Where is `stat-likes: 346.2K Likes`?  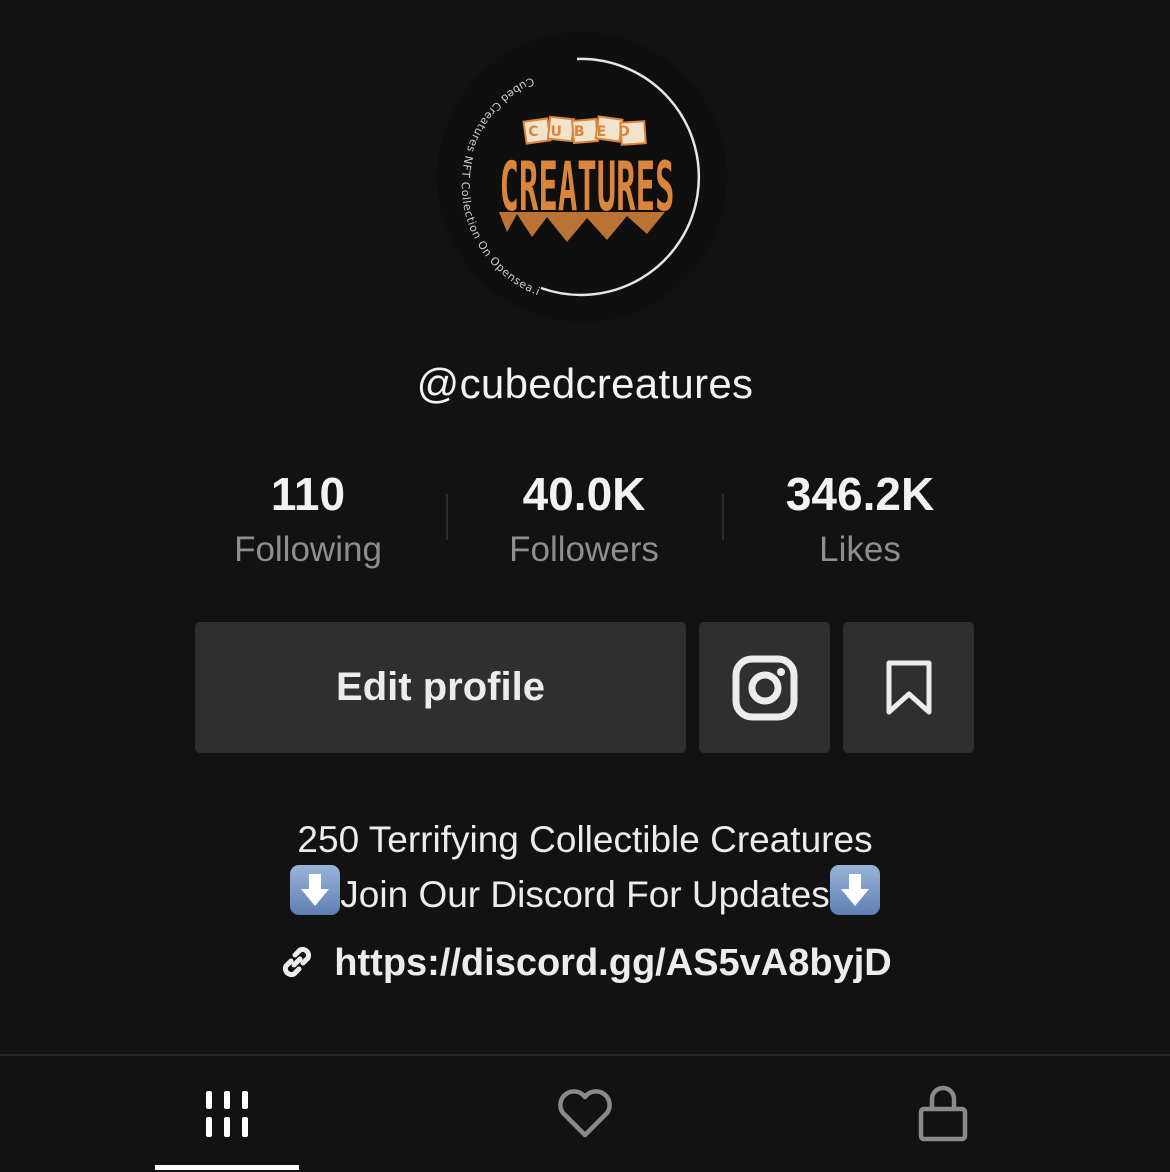 stat-likes: 346.2K Likes is located at coordinates (860, 522).